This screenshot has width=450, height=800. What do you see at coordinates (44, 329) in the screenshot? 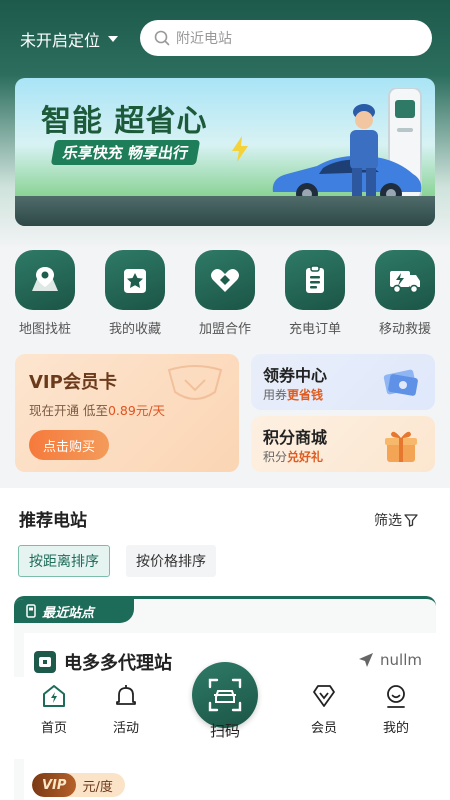
I see `quick-action-label: 地图找桩` at bounding box center [44, 329].